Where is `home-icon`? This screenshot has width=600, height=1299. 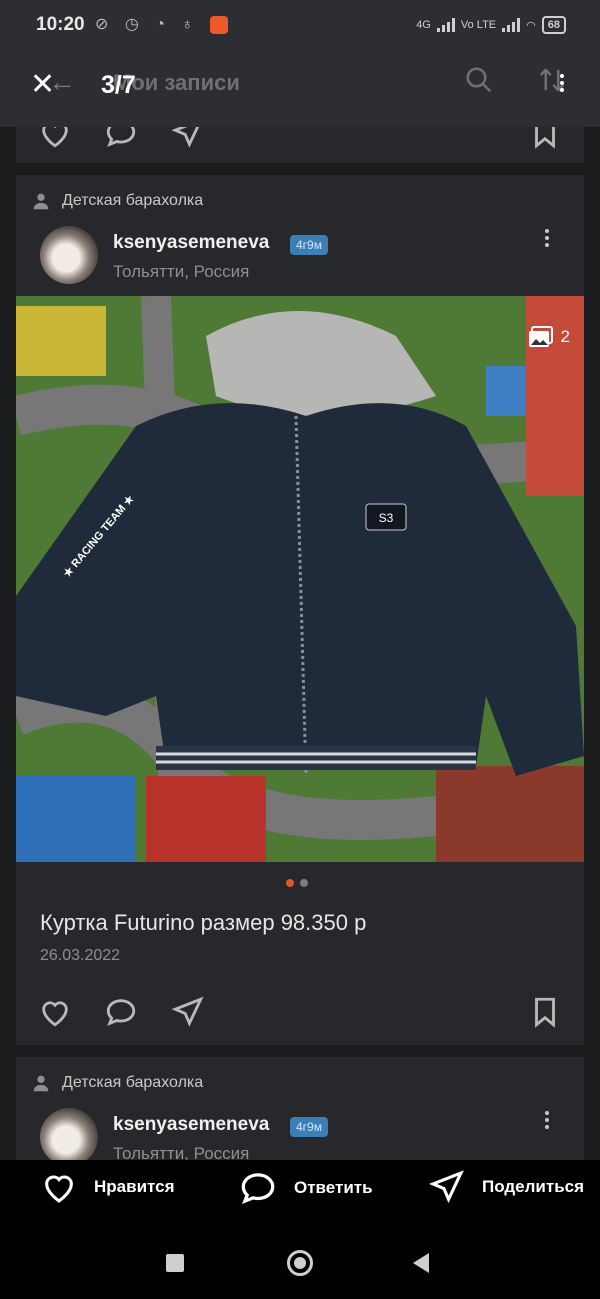 home-icon is located at coordinates (300, 1263).